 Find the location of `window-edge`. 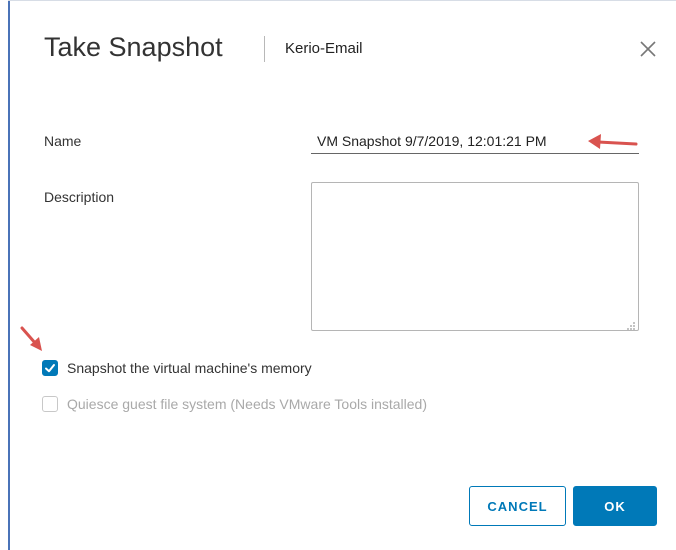

window-edge is located at coordinates (9, 275).